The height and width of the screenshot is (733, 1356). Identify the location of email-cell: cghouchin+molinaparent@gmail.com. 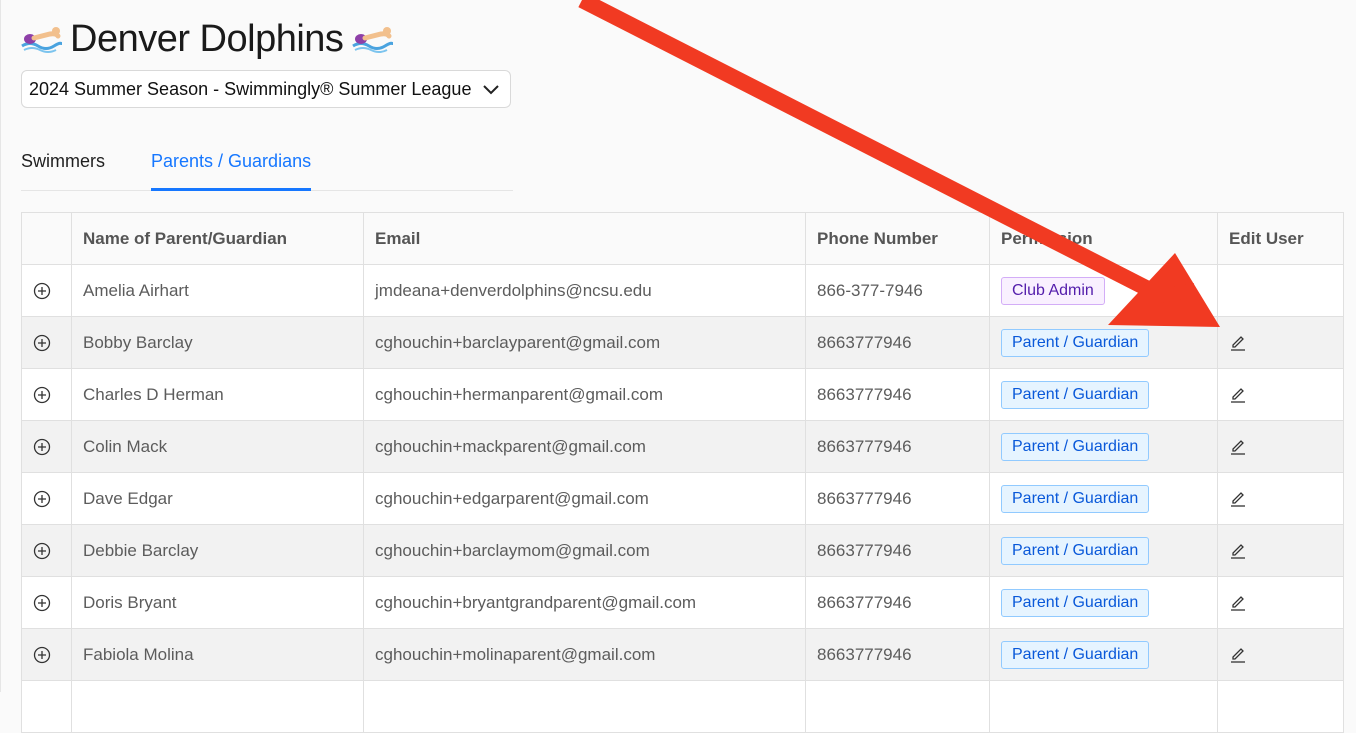
(584, 654).